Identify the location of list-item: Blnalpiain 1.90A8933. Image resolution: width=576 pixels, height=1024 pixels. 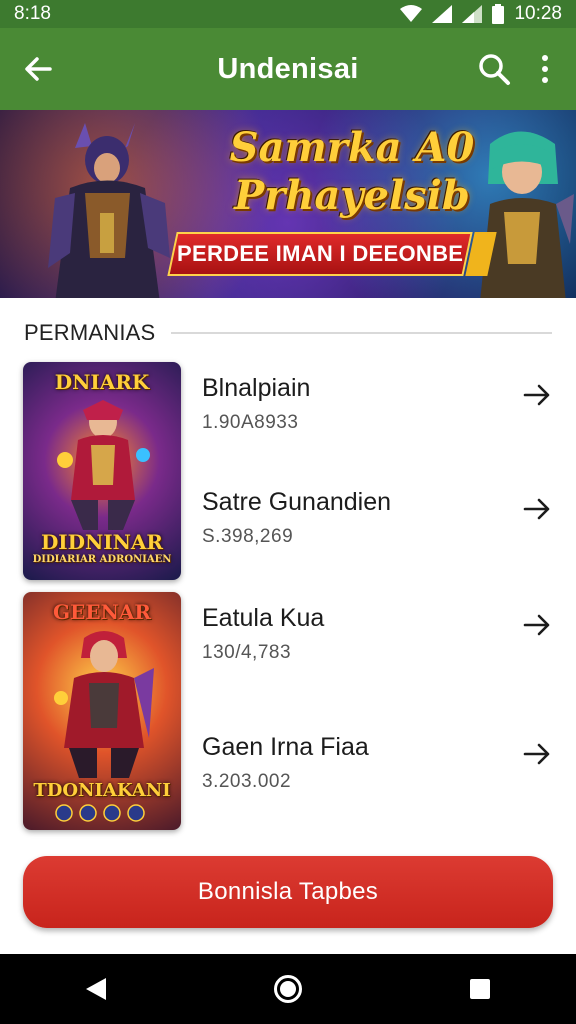
(380, 414).